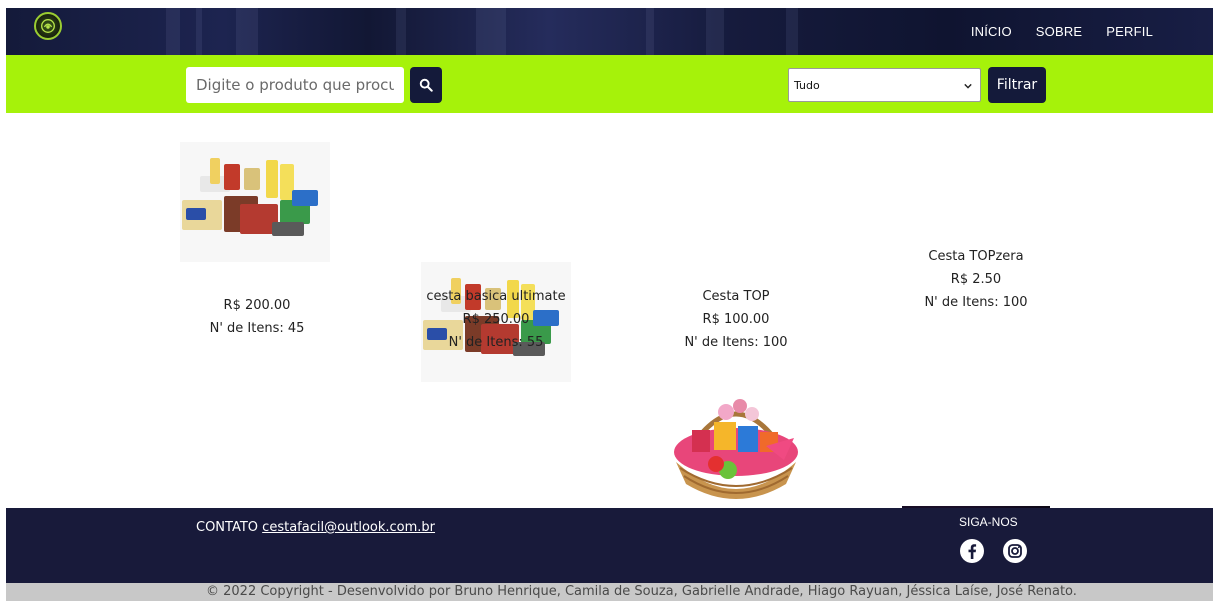 The width and height of the screenshot is (1213, 601). Describe the element at coordinates (807, 85) in the screenshot. I see `category-select-value: Tudo` at that location.